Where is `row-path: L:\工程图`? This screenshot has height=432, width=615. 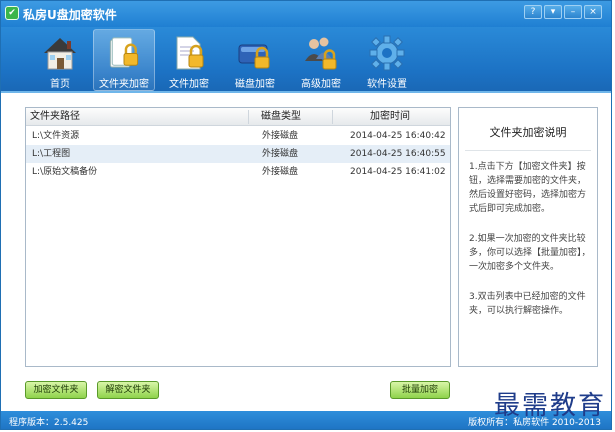 row-path: L:\工程图 is located at coordinates (51, 154).